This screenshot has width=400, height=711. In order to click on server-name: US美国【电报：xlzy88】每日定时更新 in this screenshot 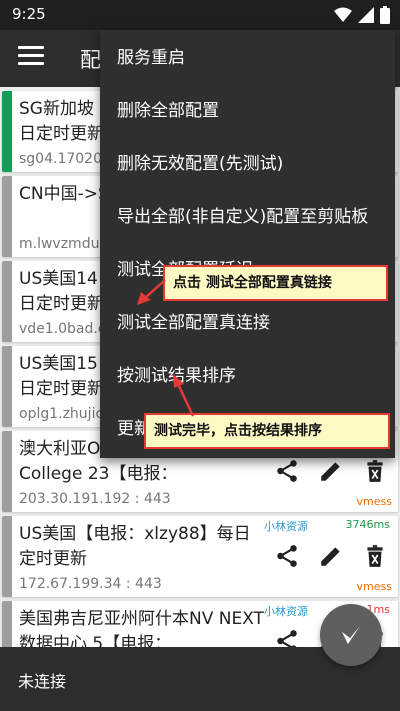, I will do `click(135, 546)`.